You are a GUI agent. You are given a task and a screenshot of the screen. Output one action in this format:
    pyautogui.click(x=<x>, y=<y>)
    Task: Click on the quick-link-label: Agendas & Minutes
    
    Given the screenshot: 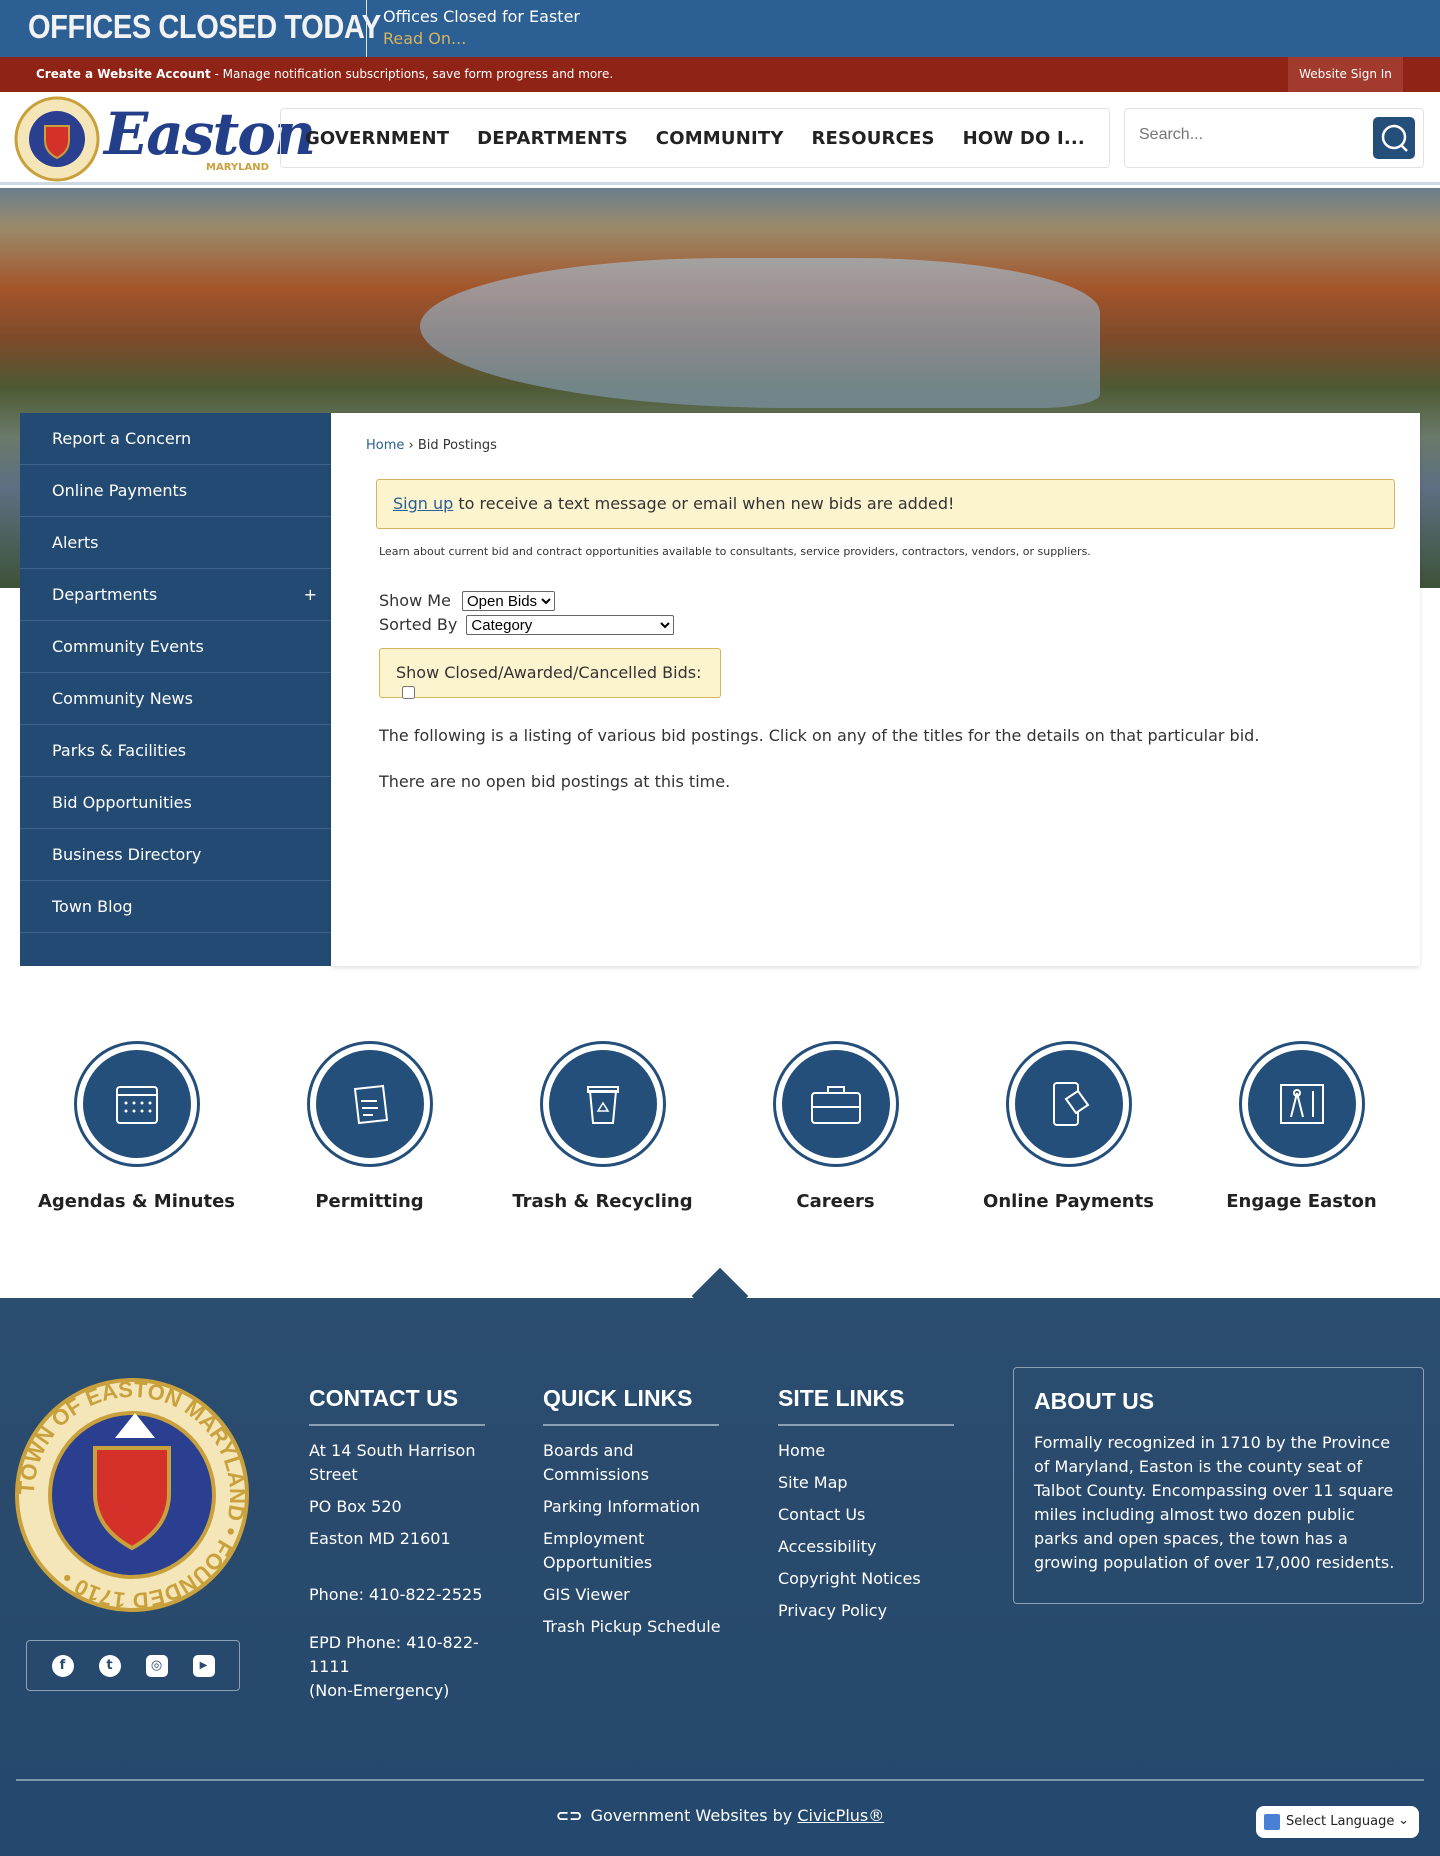 What is the action you would take?
    pyautogui.click(x=136, y=1201)
    